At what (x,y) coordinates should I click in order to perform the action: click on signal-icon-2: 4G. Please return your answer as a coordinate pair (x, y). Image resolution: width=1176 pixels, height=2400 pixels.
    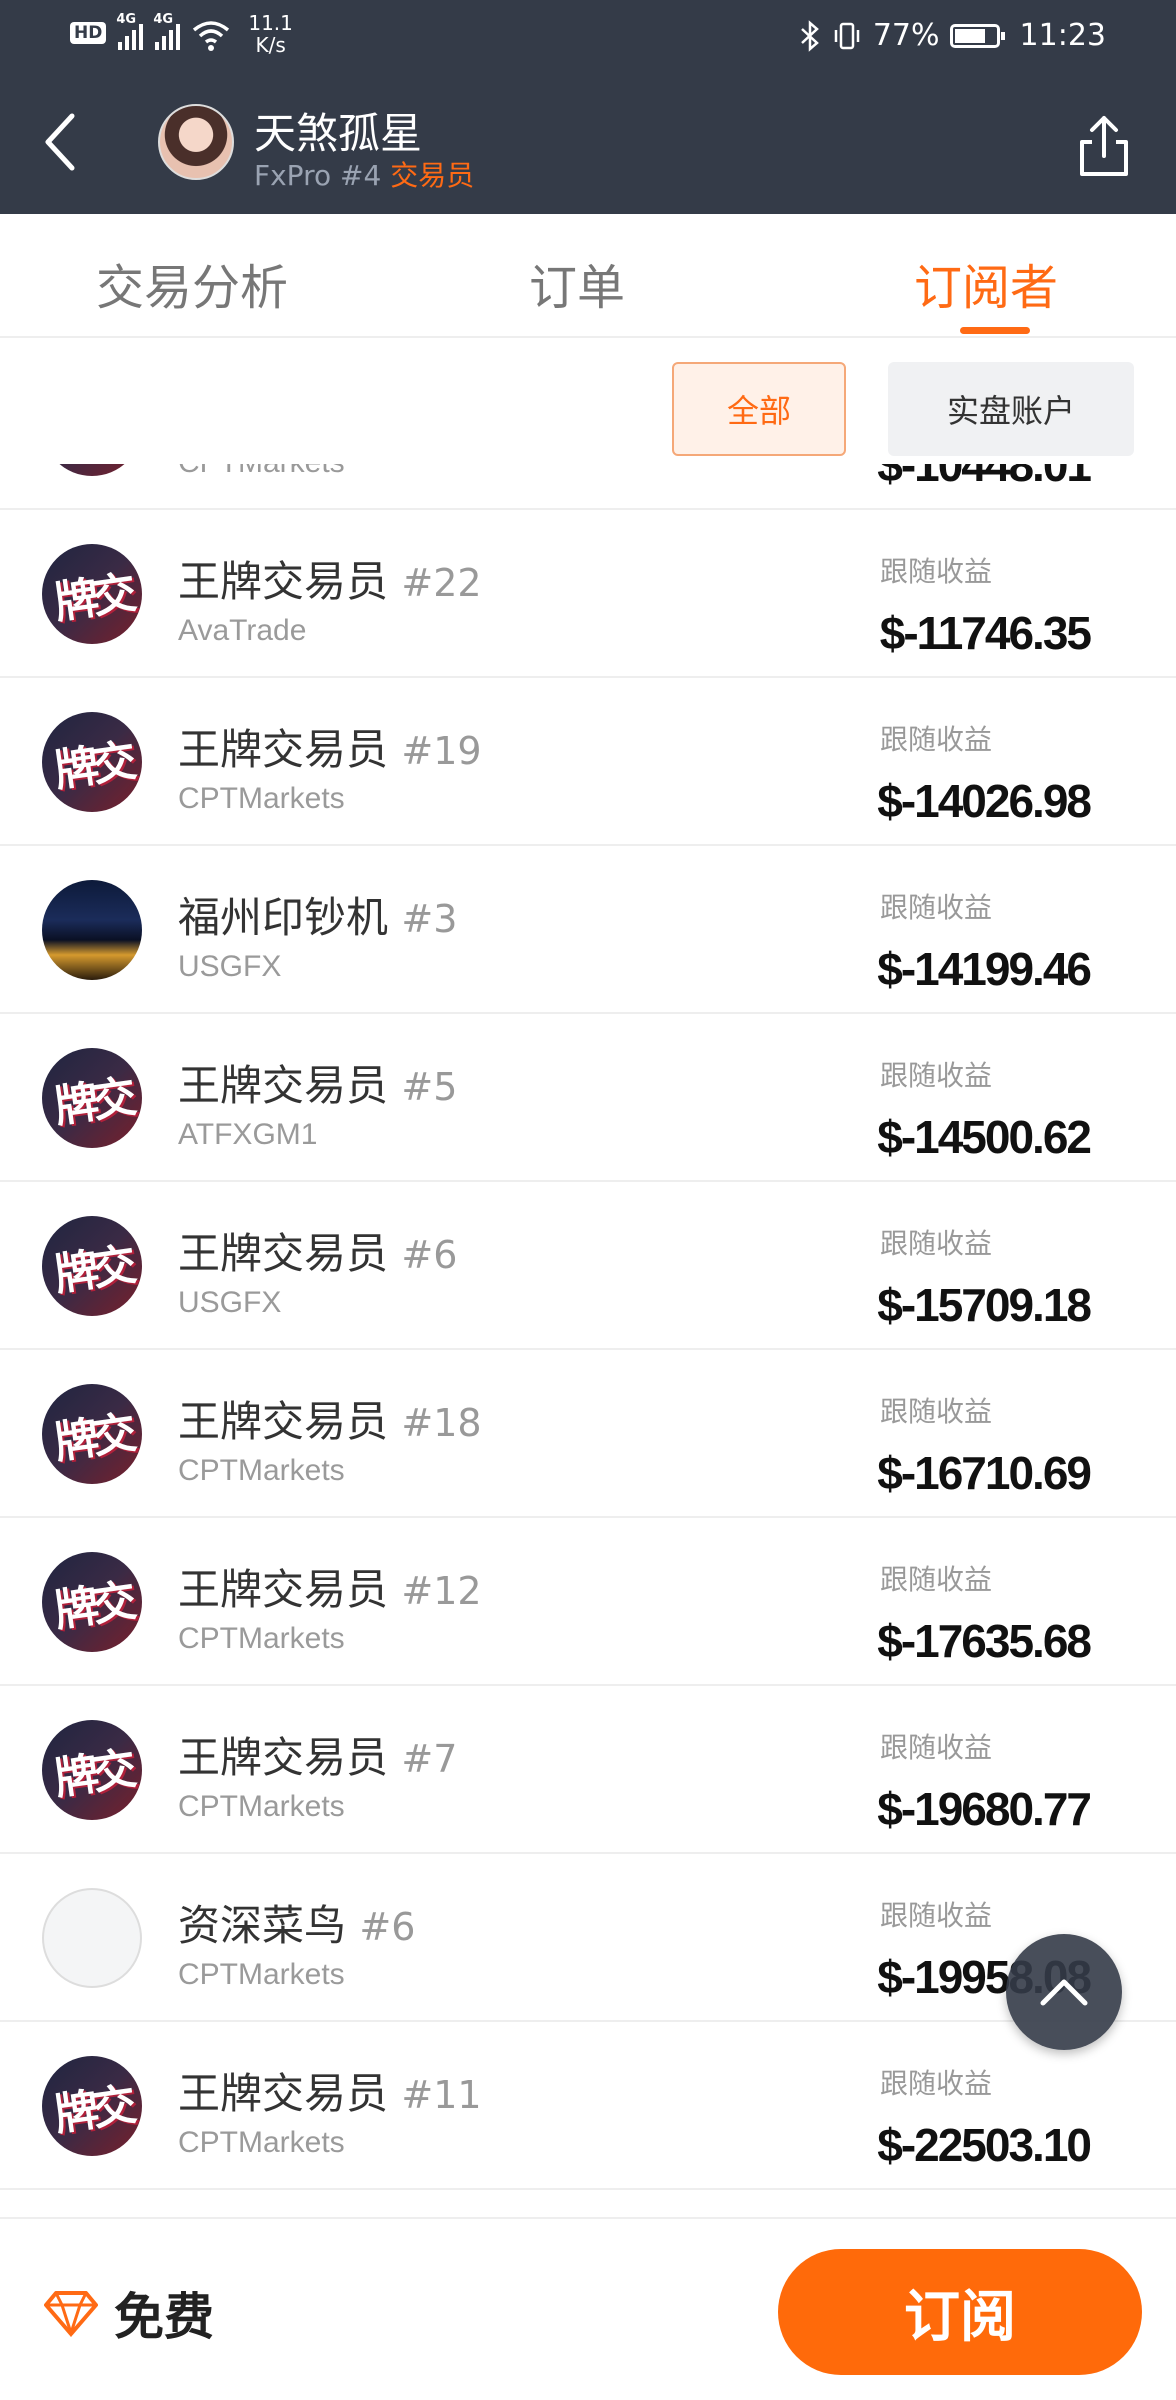
    Looking at the image, I should click on (167, 31).